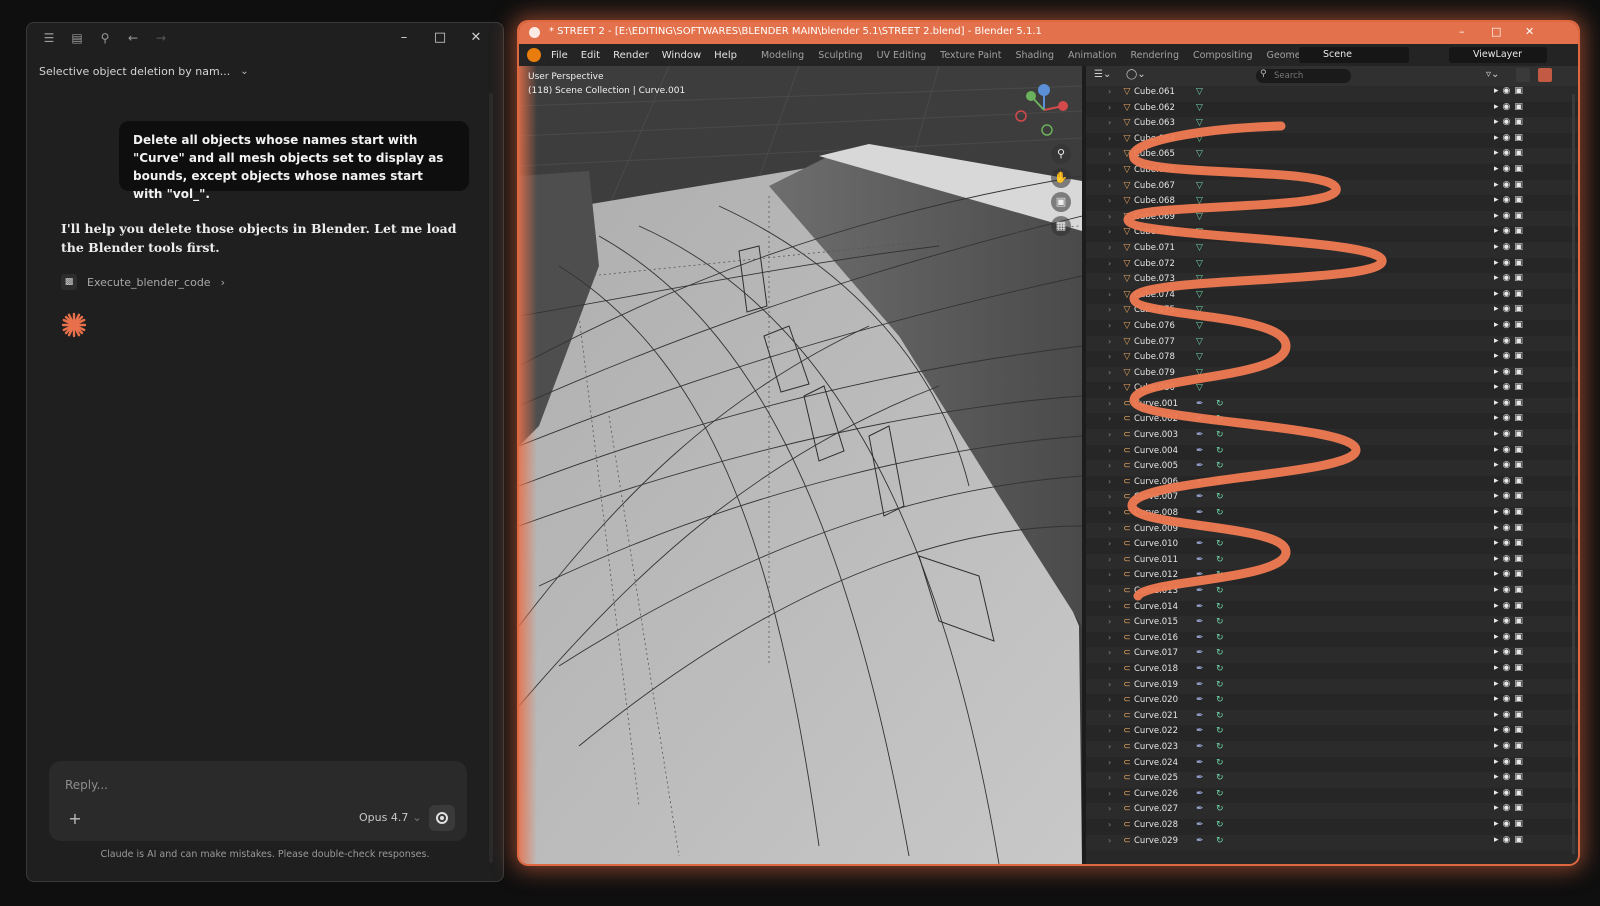  I want to click on minimize-button: –, so click(404, 38).